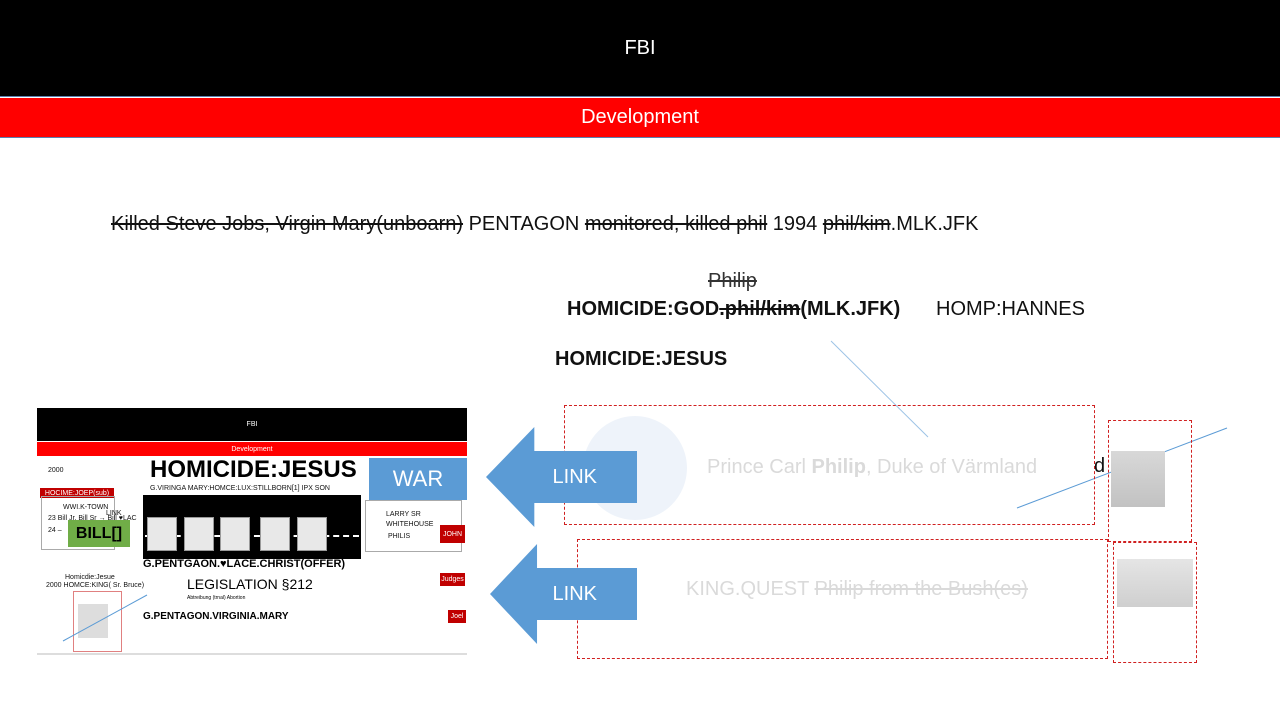 This screenshot has width=1280, height=720. Describe the element at coordinates (838, 467) in the screenshot. I see `card-1-bold: Philip` at that location.